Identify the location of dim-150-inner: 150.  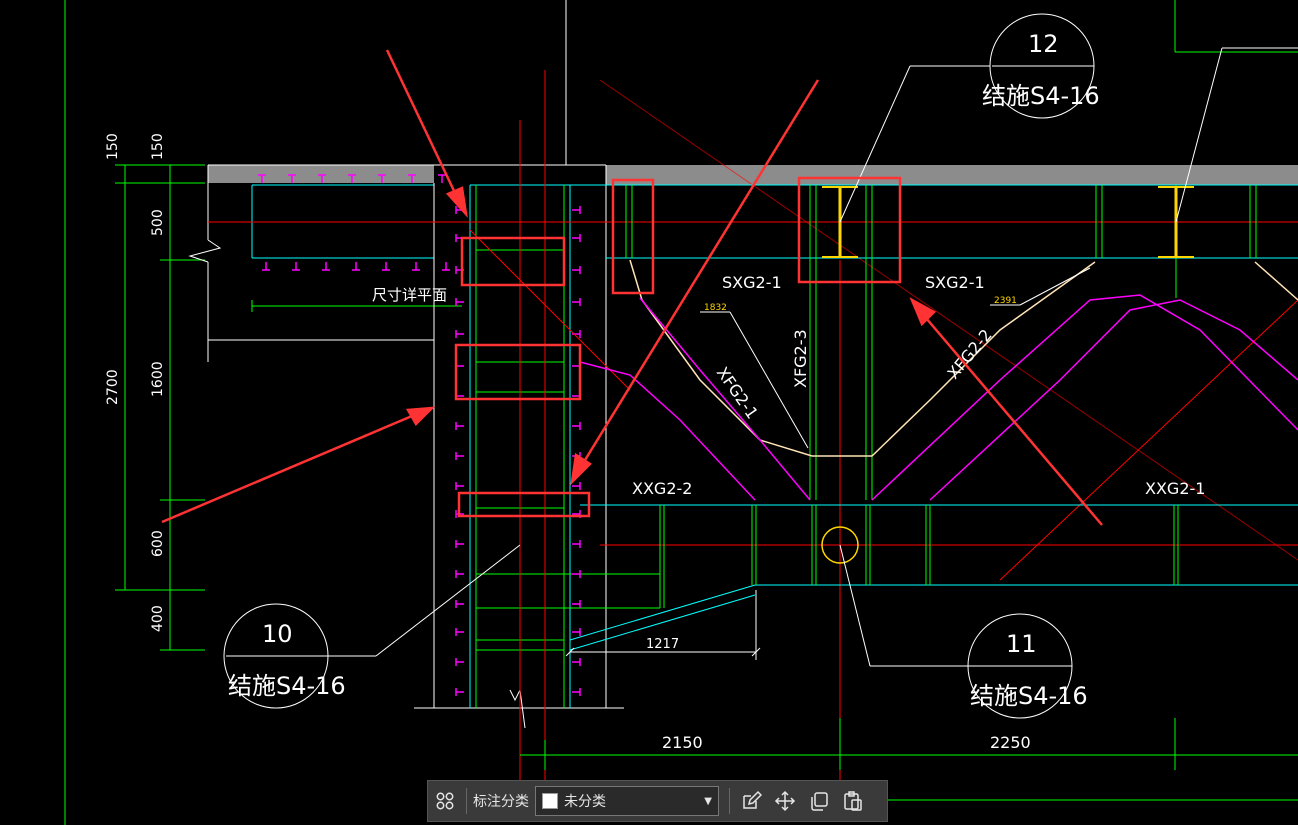
(158, 146).